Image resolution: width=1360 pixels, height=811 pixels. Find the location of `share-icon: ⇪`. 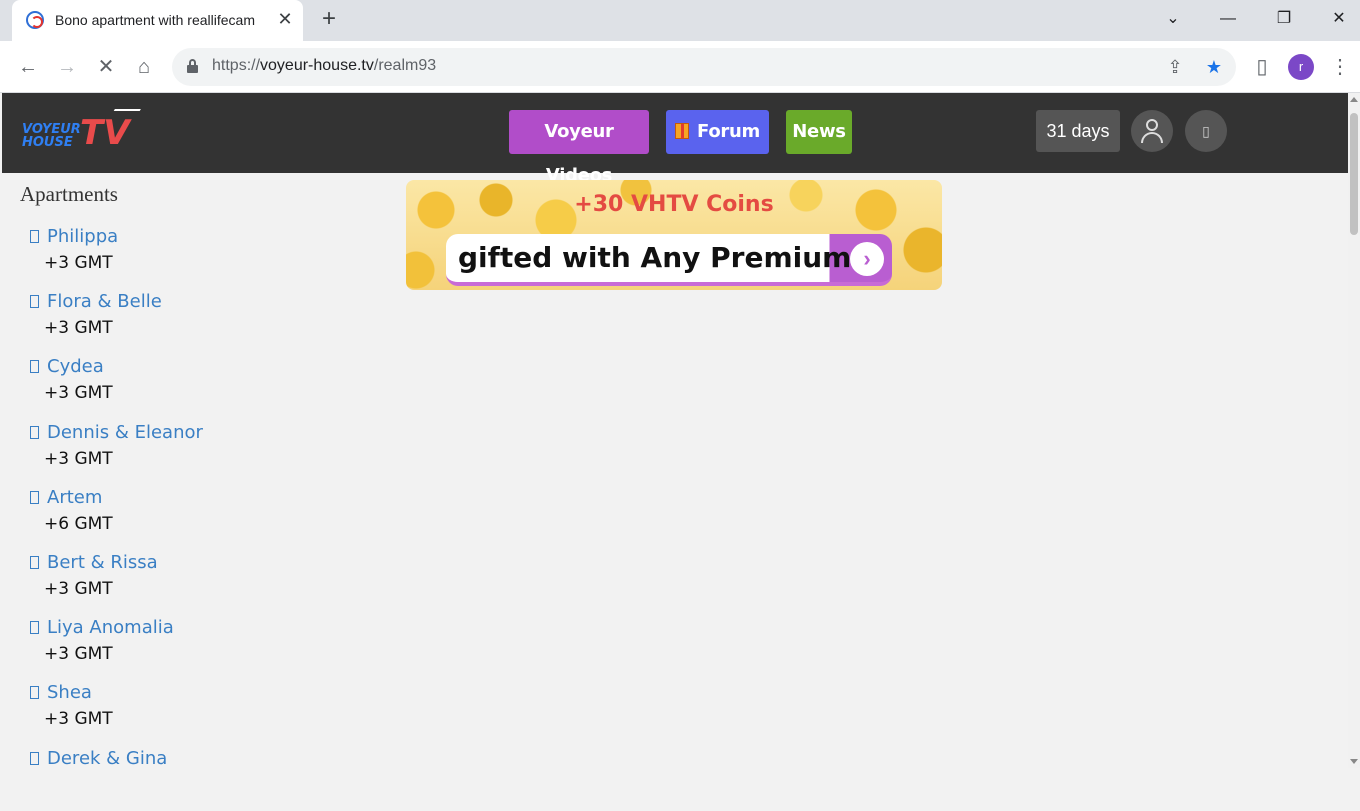

share-icon: ⇪ is located at coordinates (1175, 67).